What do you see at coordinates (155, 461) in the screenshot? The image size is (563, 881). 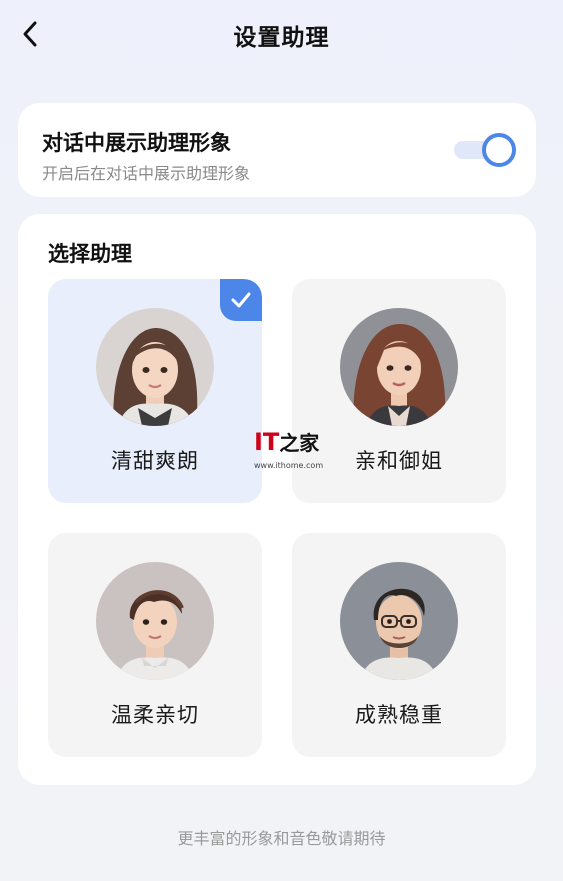 I see `assistant-label: 清甜爽朗` at bounding box center [155, 461].